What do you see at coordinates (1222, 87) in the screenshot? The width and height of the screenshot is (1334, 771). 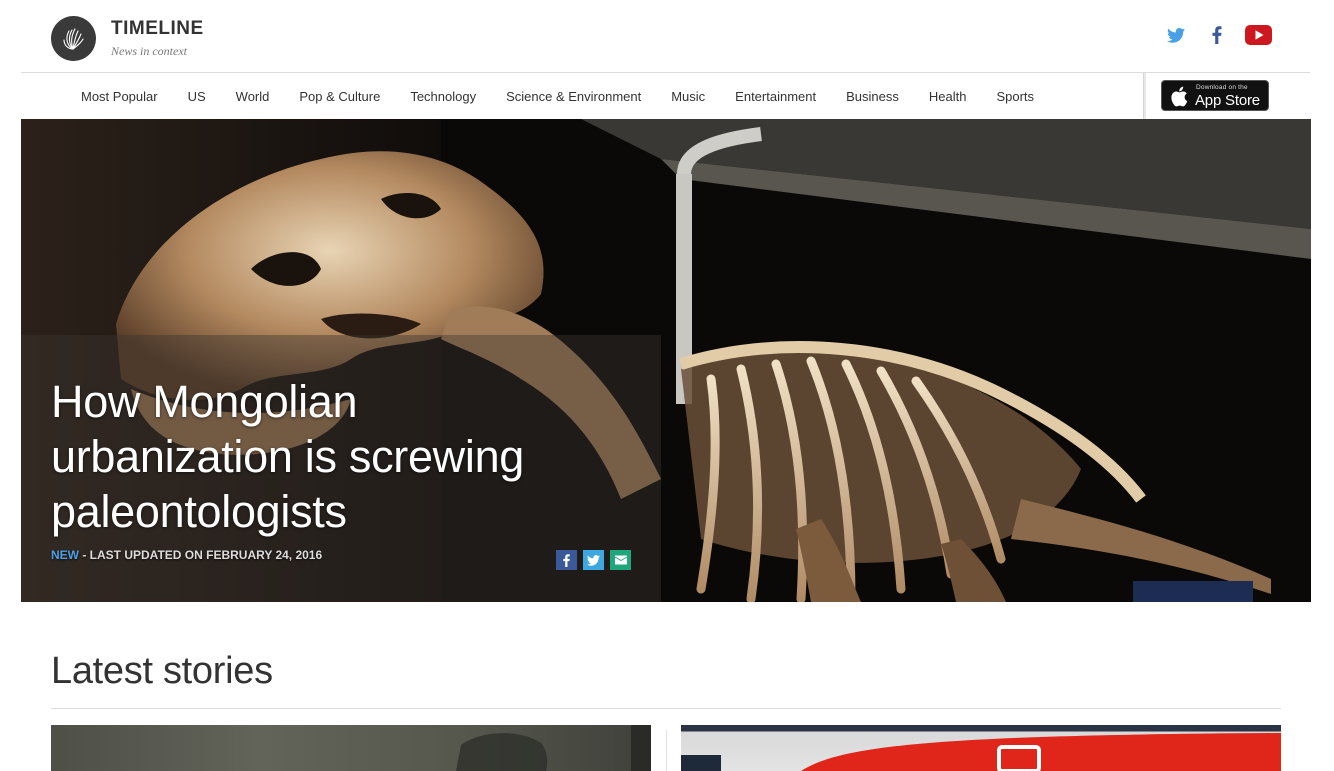 I see `app-store-small-label: Download on the` at bounding box center [1222, 87].